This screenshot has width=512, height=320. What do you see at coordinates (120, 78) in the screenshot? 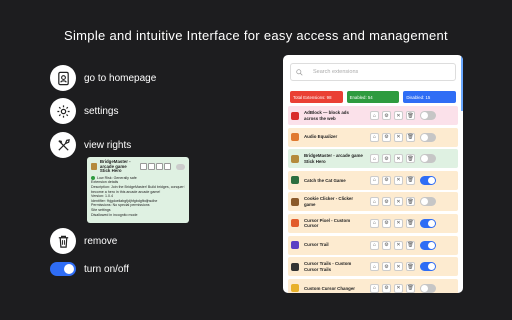
I see `feature-homepage-label: go to homepage` at bounding box center [120, 78].